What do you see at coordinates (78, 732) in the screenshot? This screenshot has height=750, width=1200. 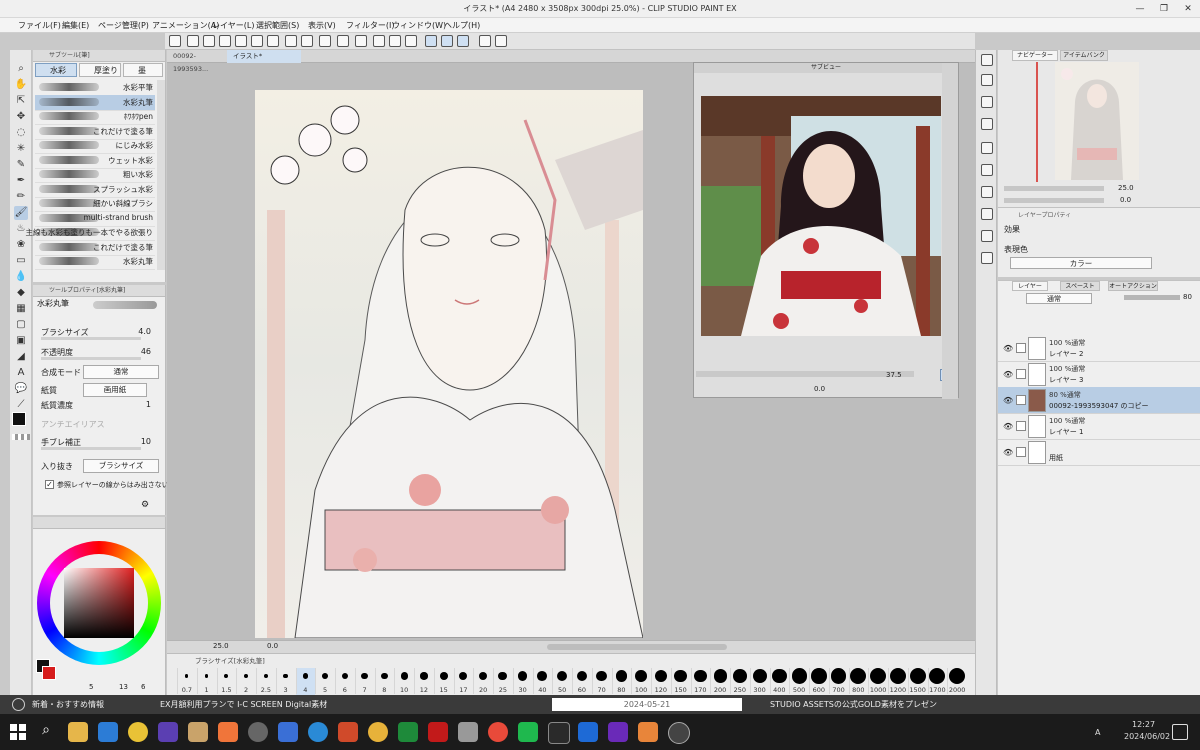 I see `file-explorer-icon` at bounding box center [78, 732].